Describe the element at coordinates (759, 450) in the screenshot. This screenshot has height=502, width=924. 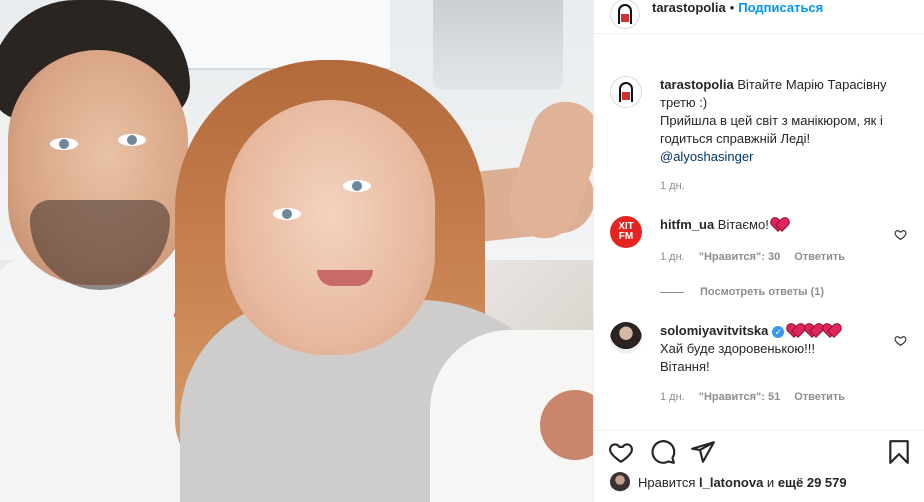
I see `post-actions-bar` at that location.